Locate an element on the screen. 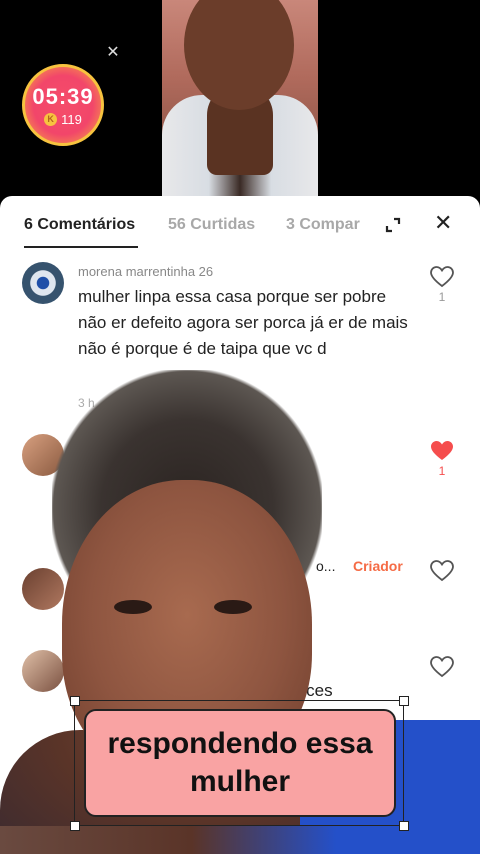 Image resolution: width=480 pixels, height=854 pixels. heart-filled-icon is located at coordinates (442, 450).